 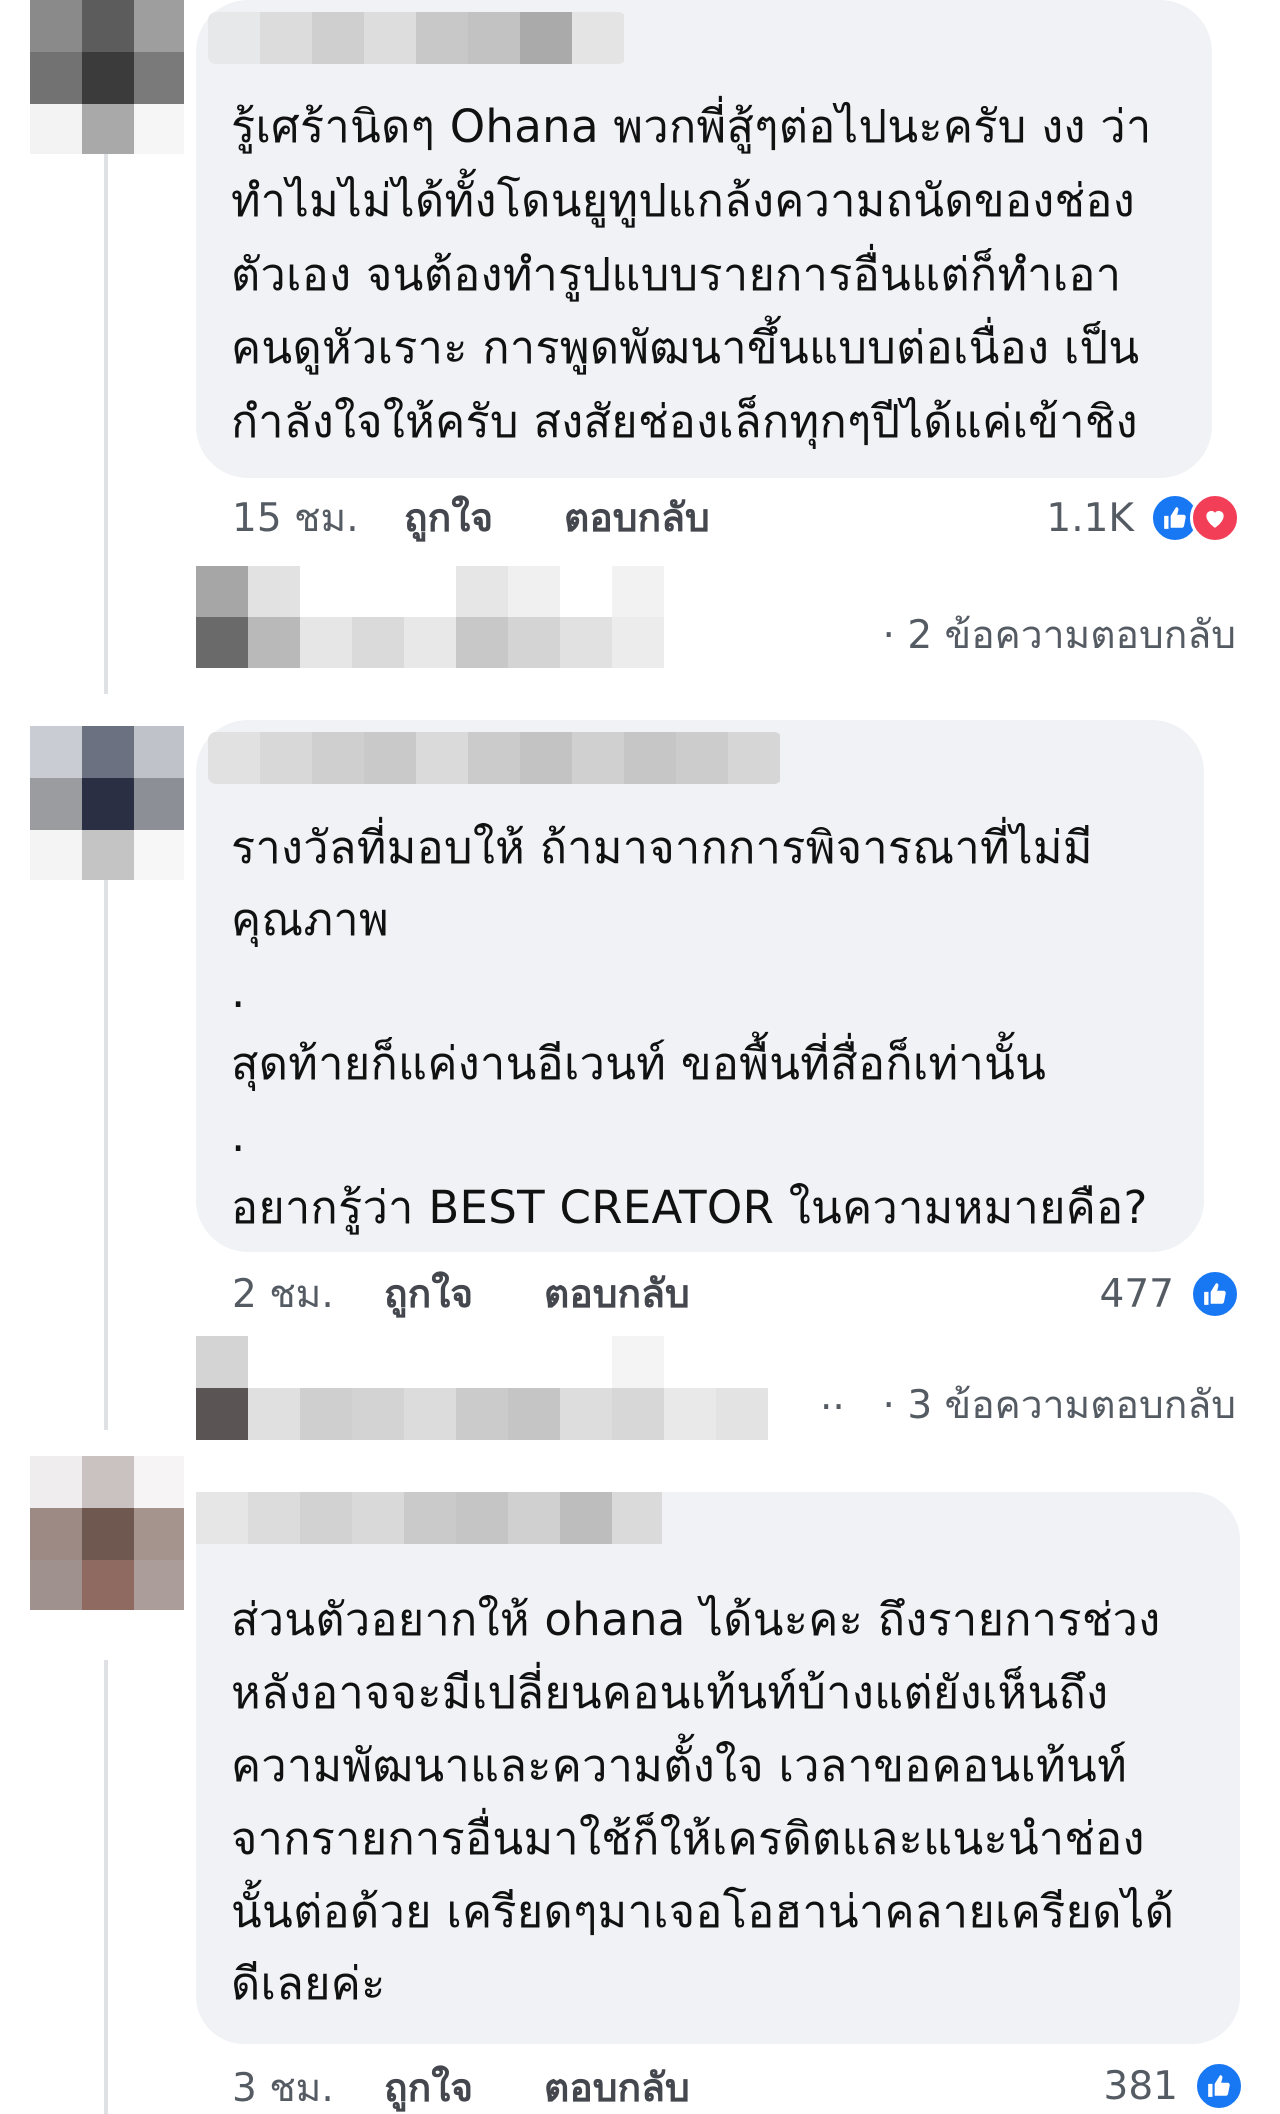 I want to click on love-icon, so click(x=1215, y=518).